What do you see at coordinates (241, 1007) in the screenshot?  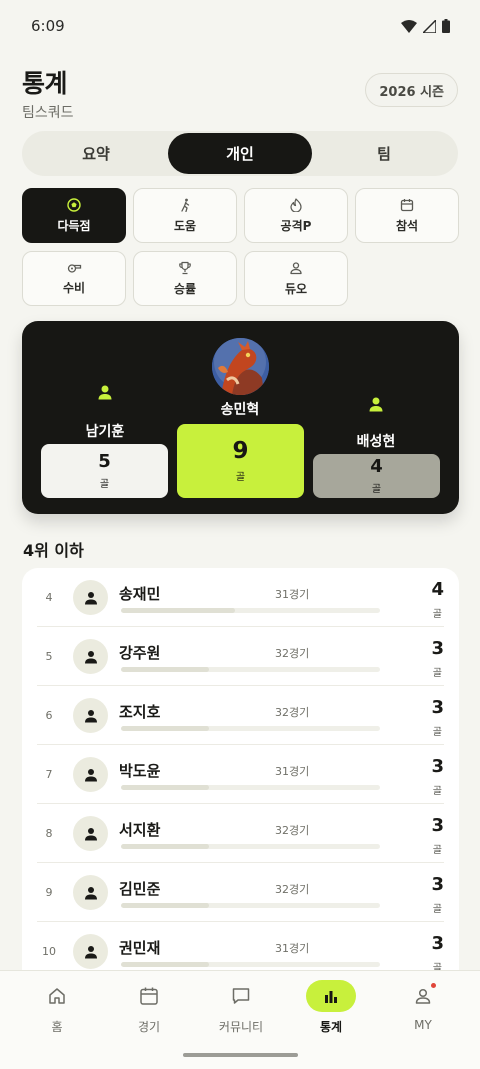 I see `nav-community: 커뮤니티` at bounding box center [241, 1007].